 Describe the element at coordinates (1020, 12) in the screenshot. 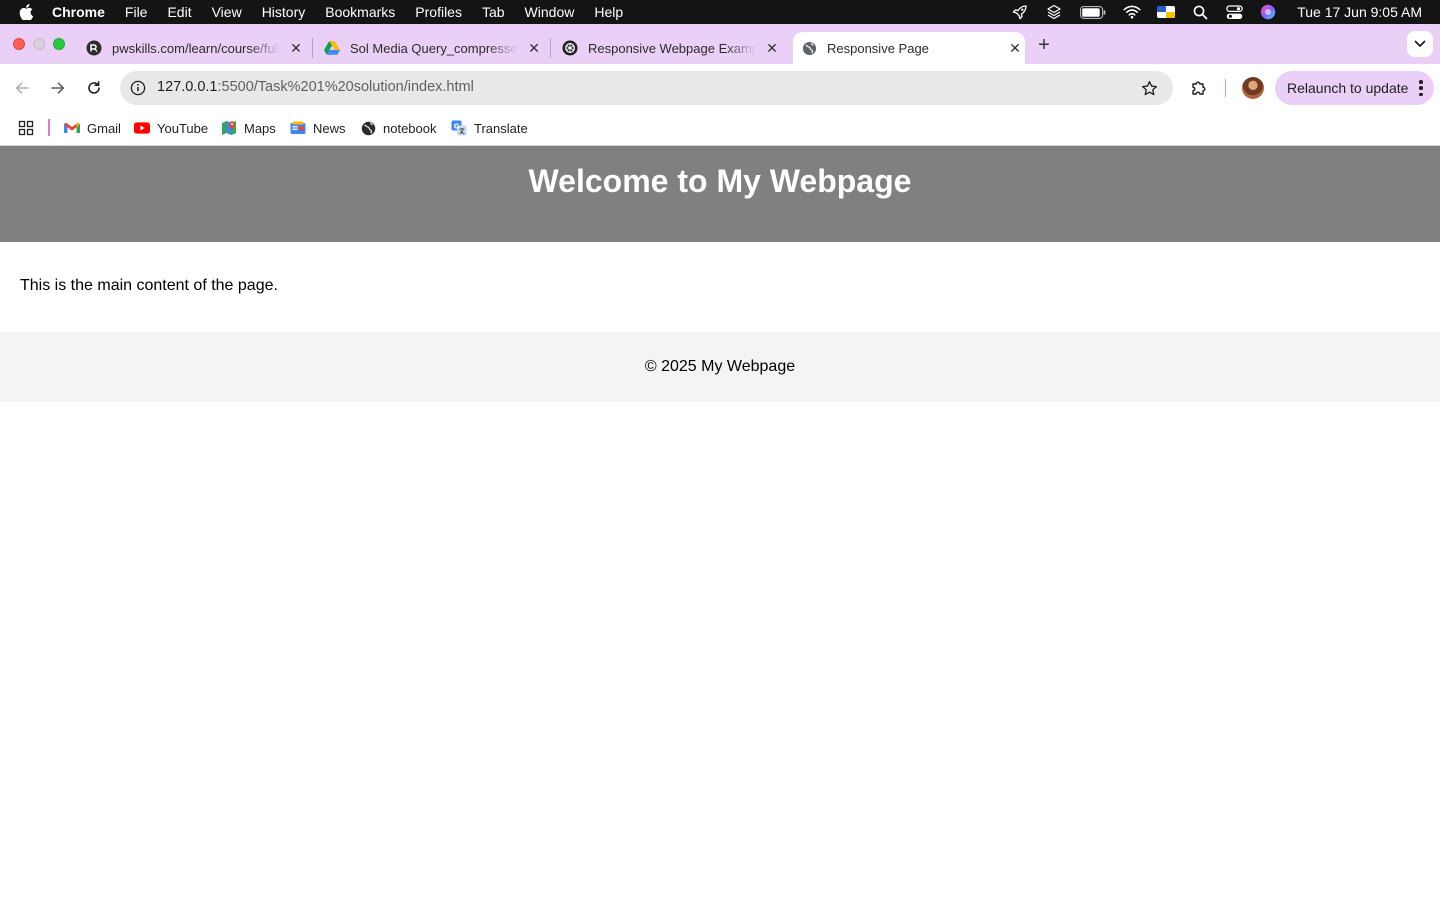

I see `rocket-icon` at that location.